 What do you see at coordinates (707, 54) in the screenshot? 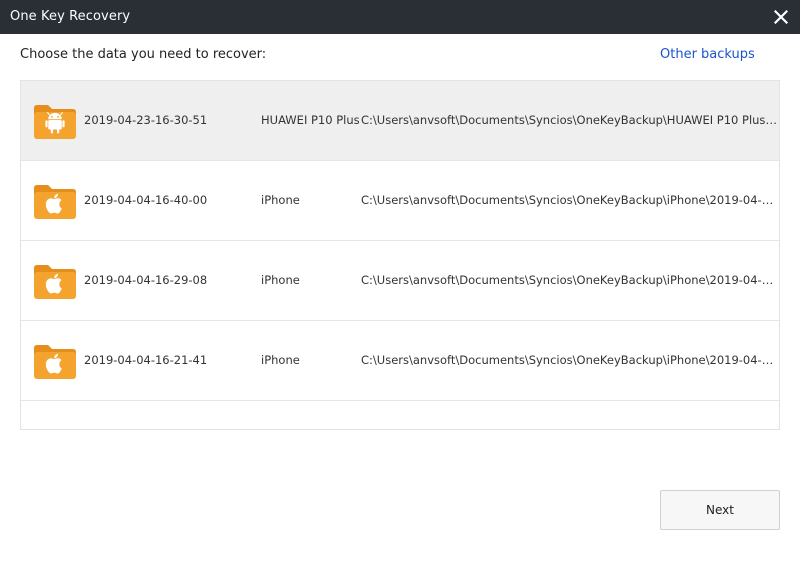
I see `other-backups-link: Other backups` at bounding box center [707, 54].